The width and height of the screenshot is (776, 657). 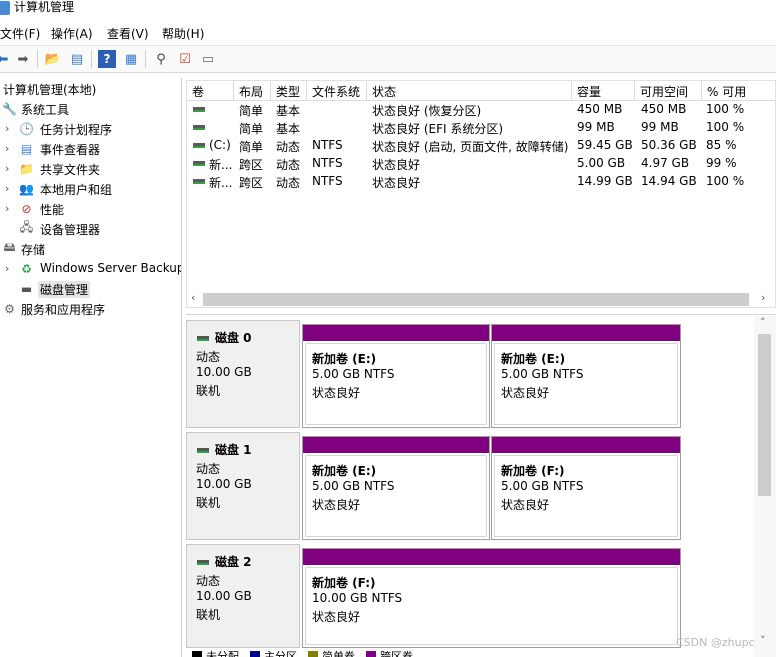 I want to click on volume-partition: 新加卷 (F:) 5.00 GB NTFS 状态良好, so click(x=586, y=488).